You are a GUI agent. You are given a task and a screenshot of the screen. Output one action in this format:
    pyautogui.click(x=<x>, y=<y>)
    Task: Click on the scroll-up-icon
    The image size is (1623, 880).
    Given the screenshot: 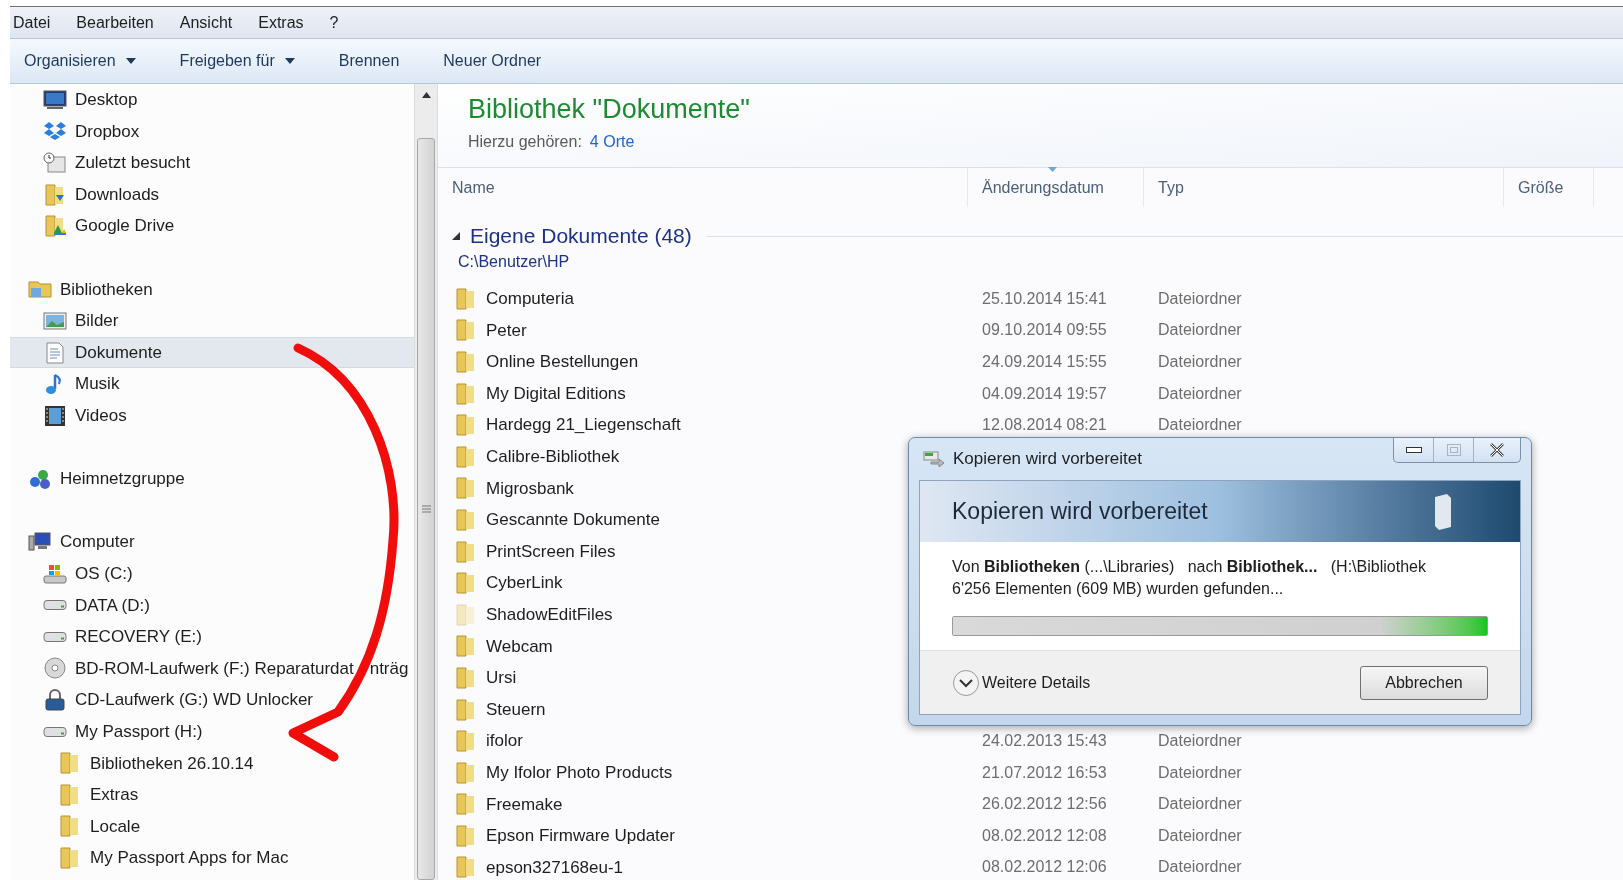 What is the action you would take?
    pyautogui.click(x=426, y=95)
    